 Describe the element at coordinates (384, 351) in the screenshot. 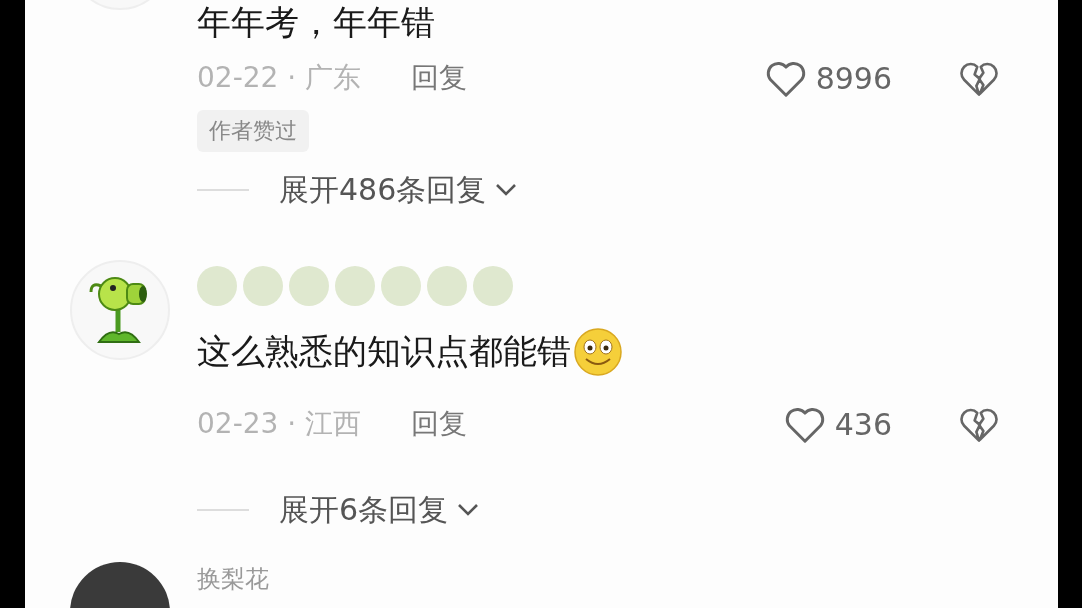

I see `comment-text: 这么熟悉的知识点都能错` at that location.